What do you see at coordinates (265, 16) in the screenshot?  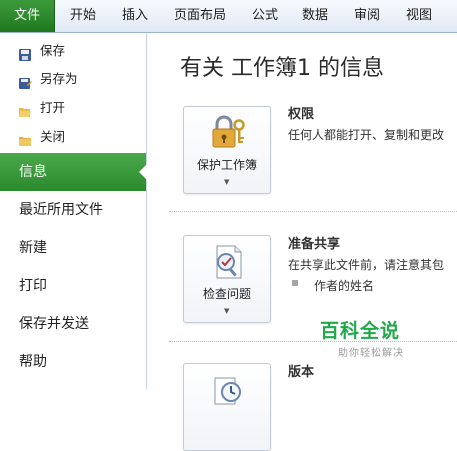 I see `tab-formulas: 公式` at bounding box center [265, 16].